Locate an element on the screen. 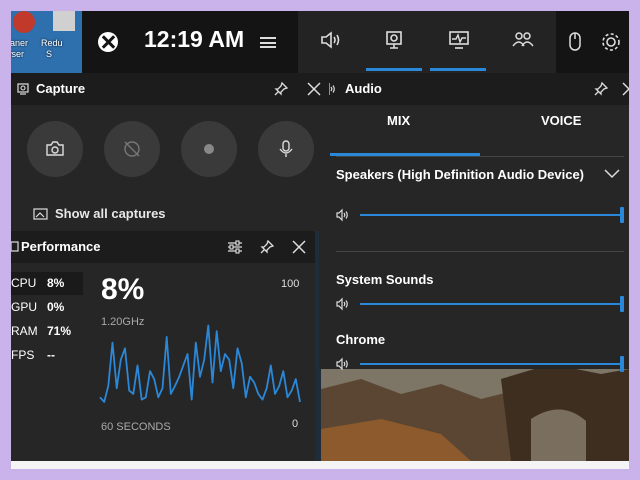  record-last-button is located at coordinates (132, 149).